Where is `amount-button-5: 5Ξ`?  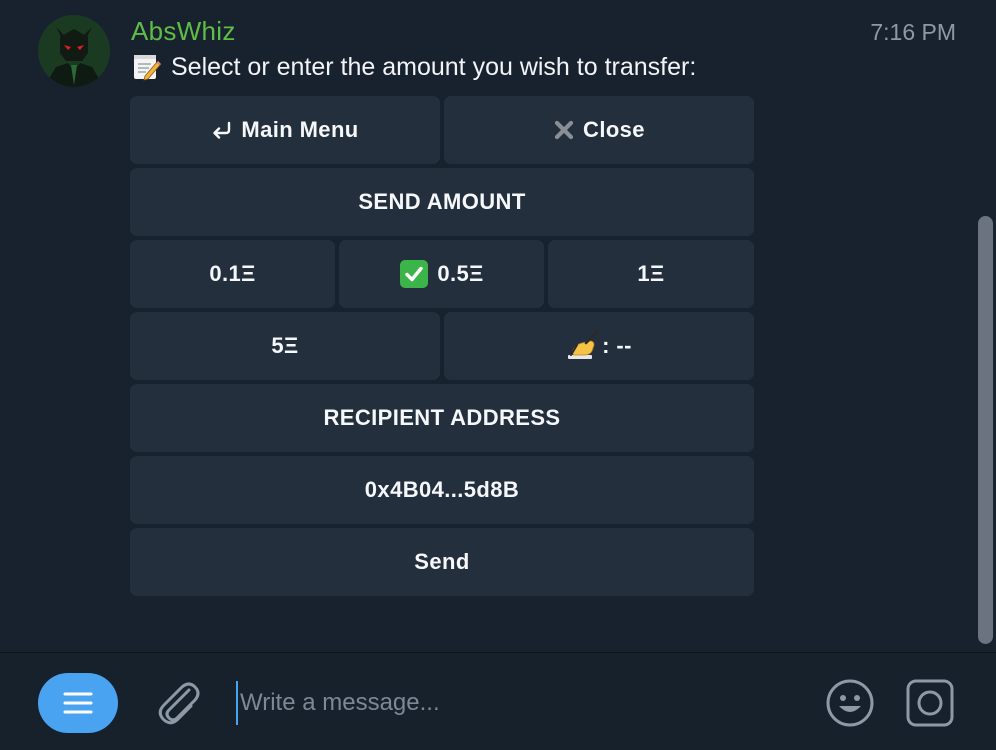 amount-button-5: 5Ξ is located at coordinates (285, 346).